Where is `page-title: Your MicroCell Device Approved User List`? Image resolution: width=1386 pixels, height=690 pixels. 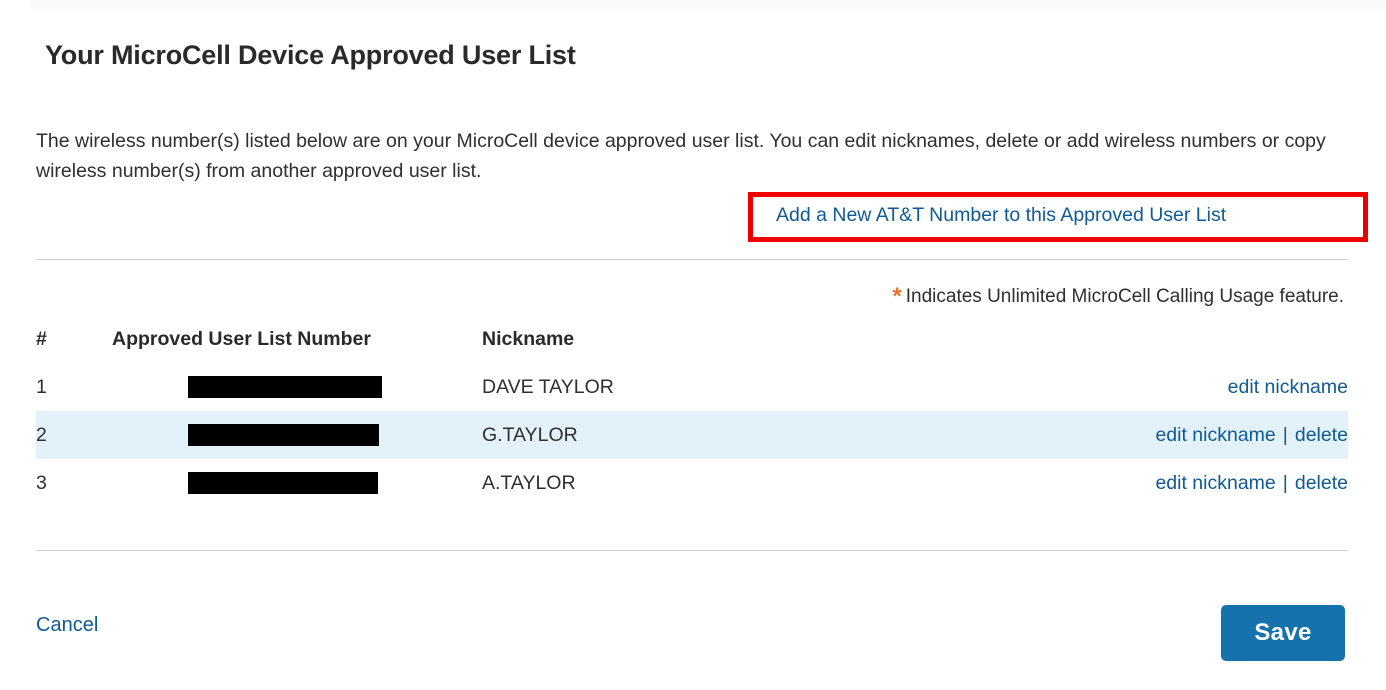 page-title: Your MicroCell Device Approved User List is located at coordinates (310, 55).